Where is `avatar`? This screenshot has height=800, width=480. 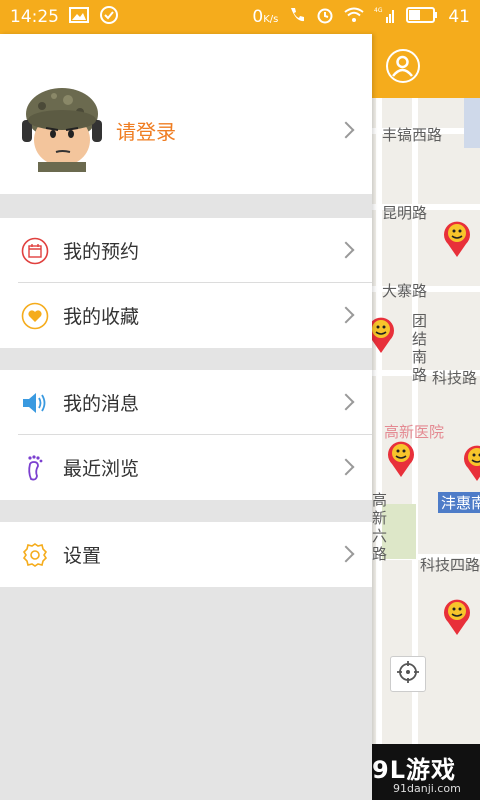 avatar is located at coordinates (62, 128).